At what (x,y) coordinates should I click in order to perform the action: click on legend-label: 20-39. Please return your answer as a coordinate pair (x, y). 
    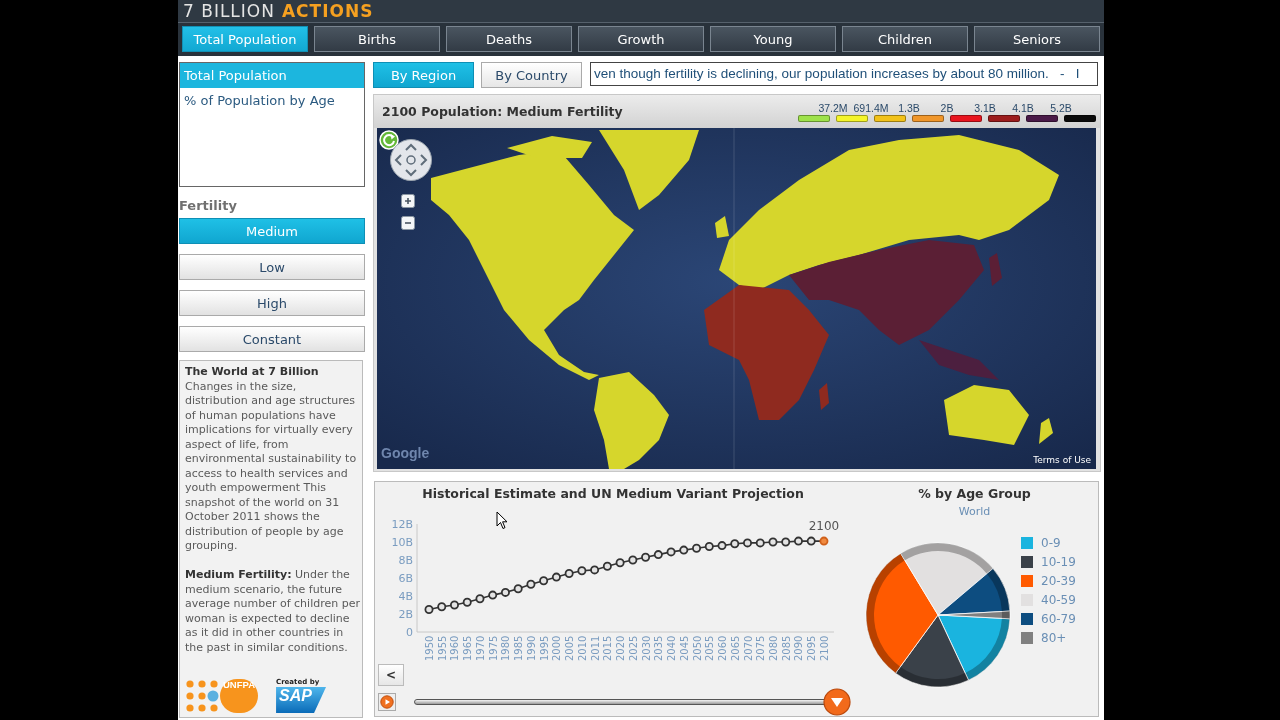
    Looking at the image, I should click on (1058, 580).